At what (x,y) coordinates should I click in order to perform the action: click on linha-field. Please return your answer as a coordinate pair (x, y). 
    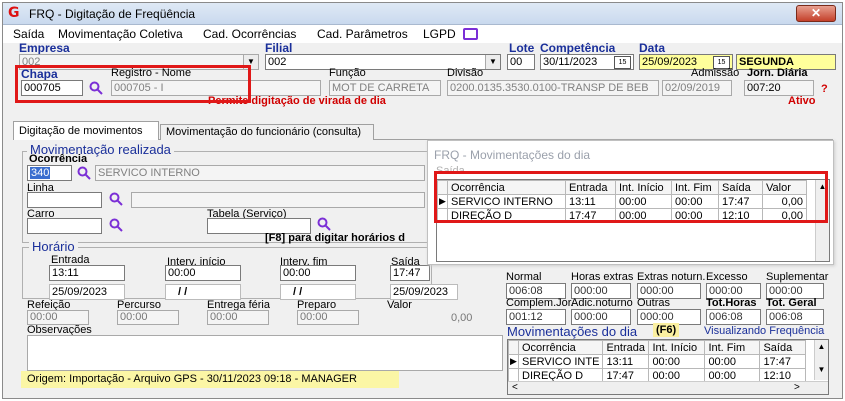
    Looking at the image, I should click on (64, 200).